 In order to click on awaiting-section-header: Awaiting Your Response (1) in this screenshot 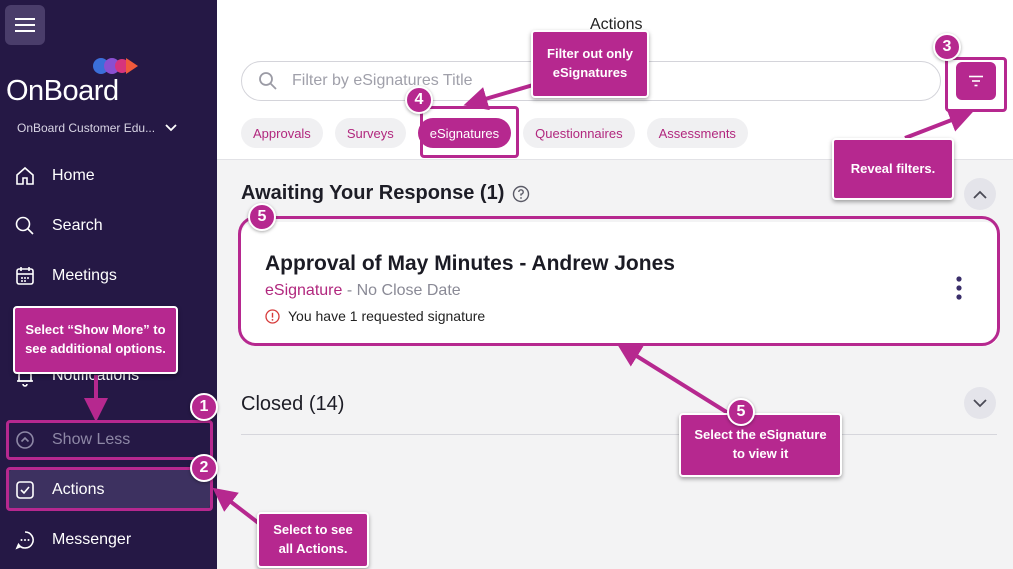, I will do `click(385, 193)`.